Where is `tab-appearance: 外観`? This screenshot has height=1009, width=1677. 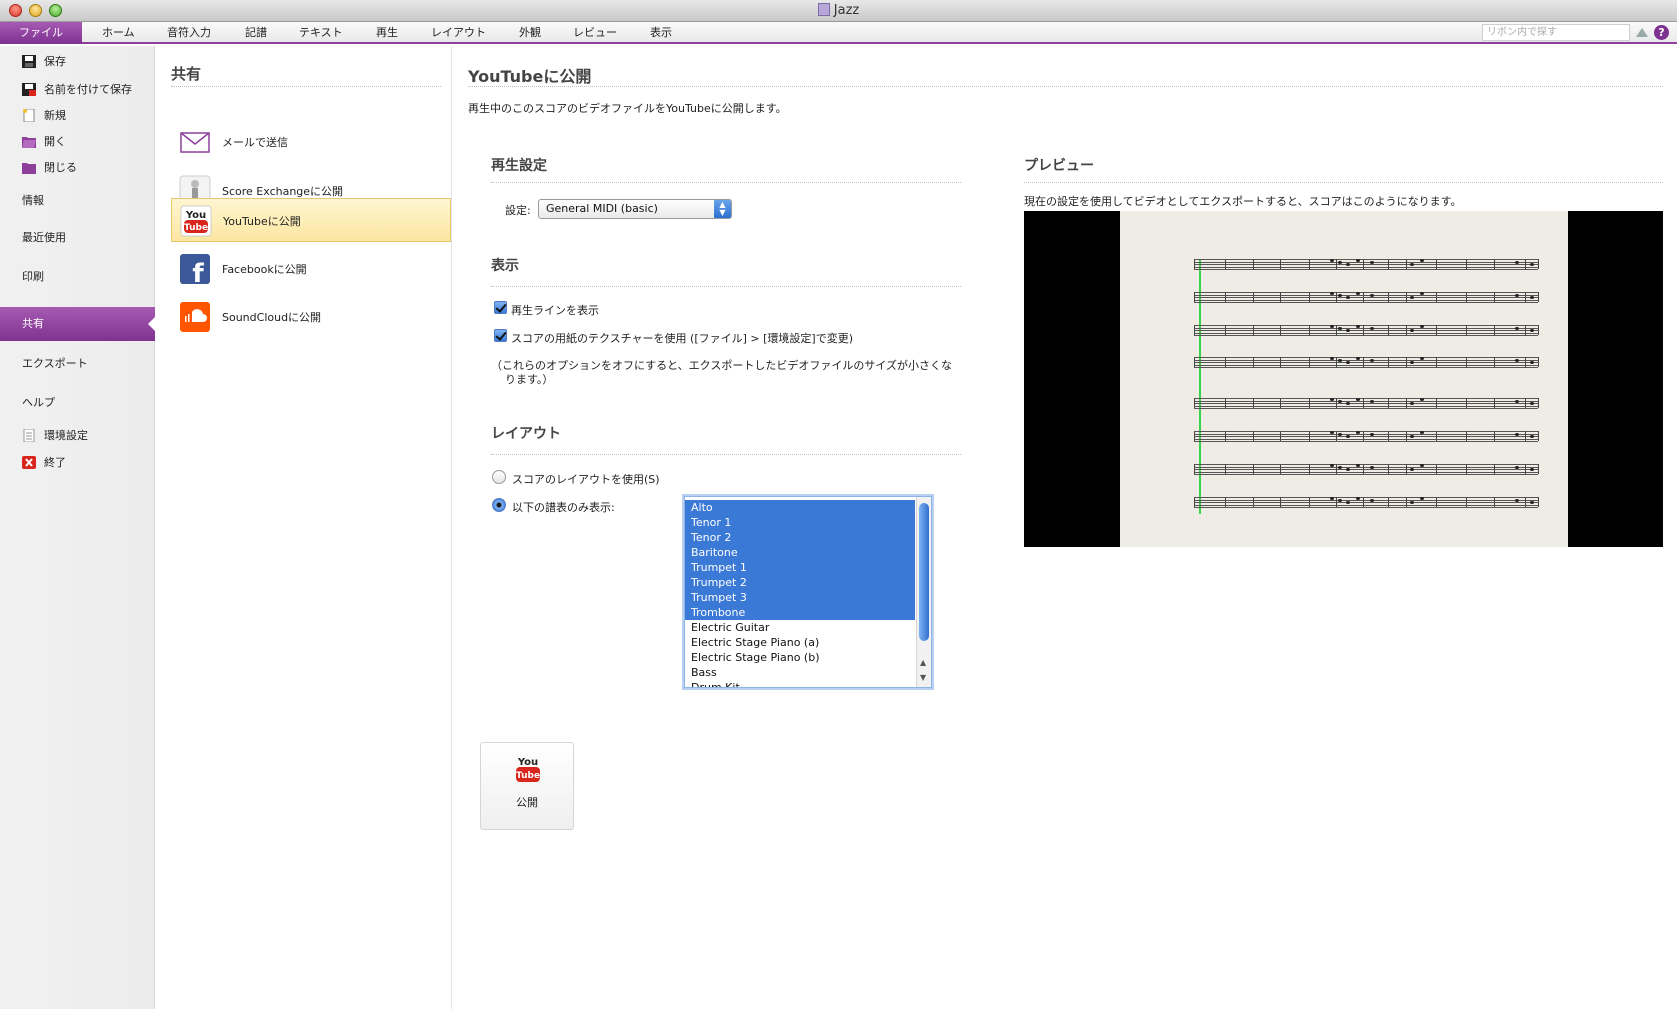 tab-appearance: 外観 is located at coordinates (530, 33).